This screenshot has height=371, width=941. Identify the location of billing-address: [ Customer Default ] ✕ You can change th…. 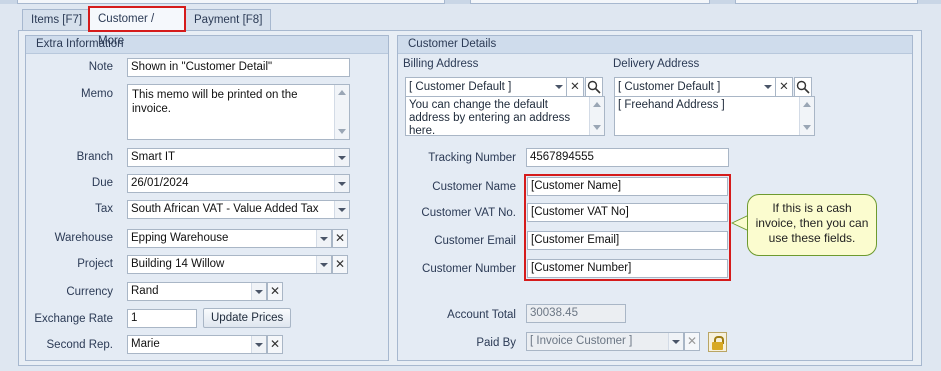
(505, 107).